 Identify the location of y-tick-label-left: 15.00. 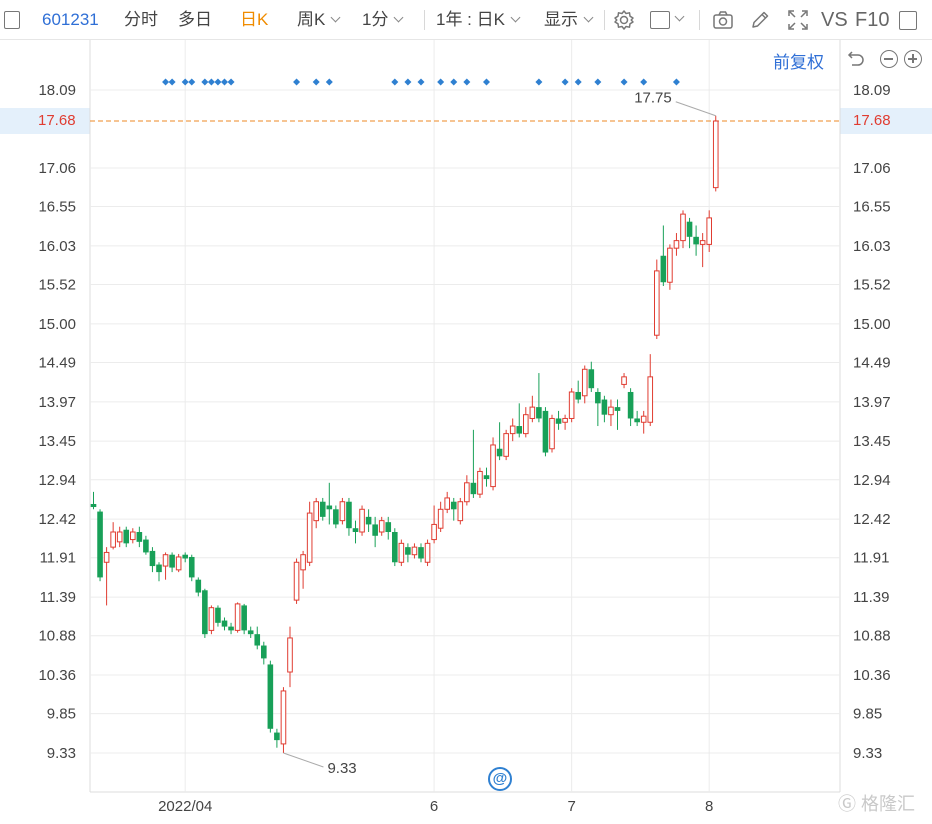
(57, 324).